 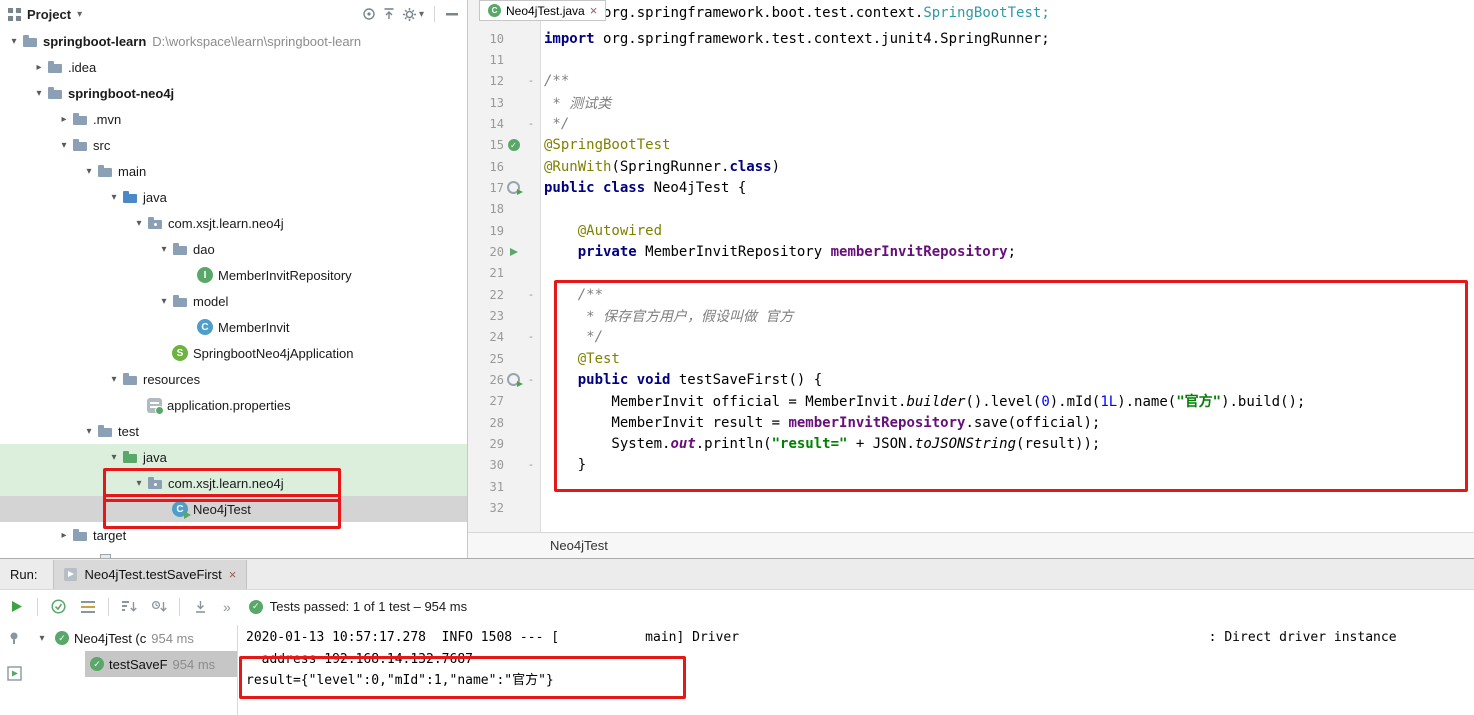 What do you see at coordinates (200, 606) in the screenshot?
I see `expand-collapse-icon` at bounding box center [200, 606].